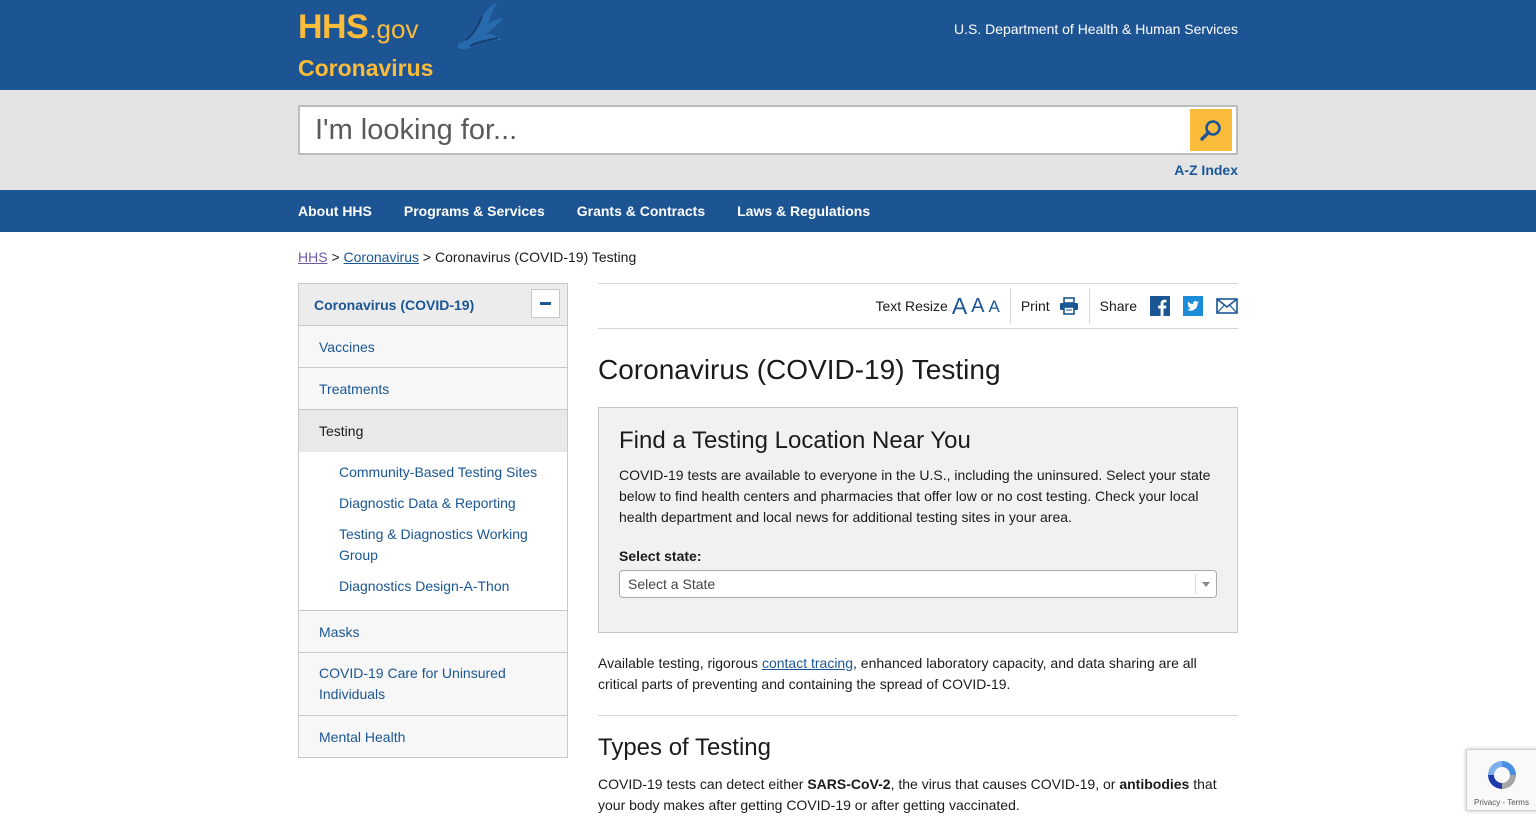  Describe the element at coordinates (433, 472) in the screenshot. I see `sidebar-subitem-community-testing: Community-Based Testing Sites` at that location.